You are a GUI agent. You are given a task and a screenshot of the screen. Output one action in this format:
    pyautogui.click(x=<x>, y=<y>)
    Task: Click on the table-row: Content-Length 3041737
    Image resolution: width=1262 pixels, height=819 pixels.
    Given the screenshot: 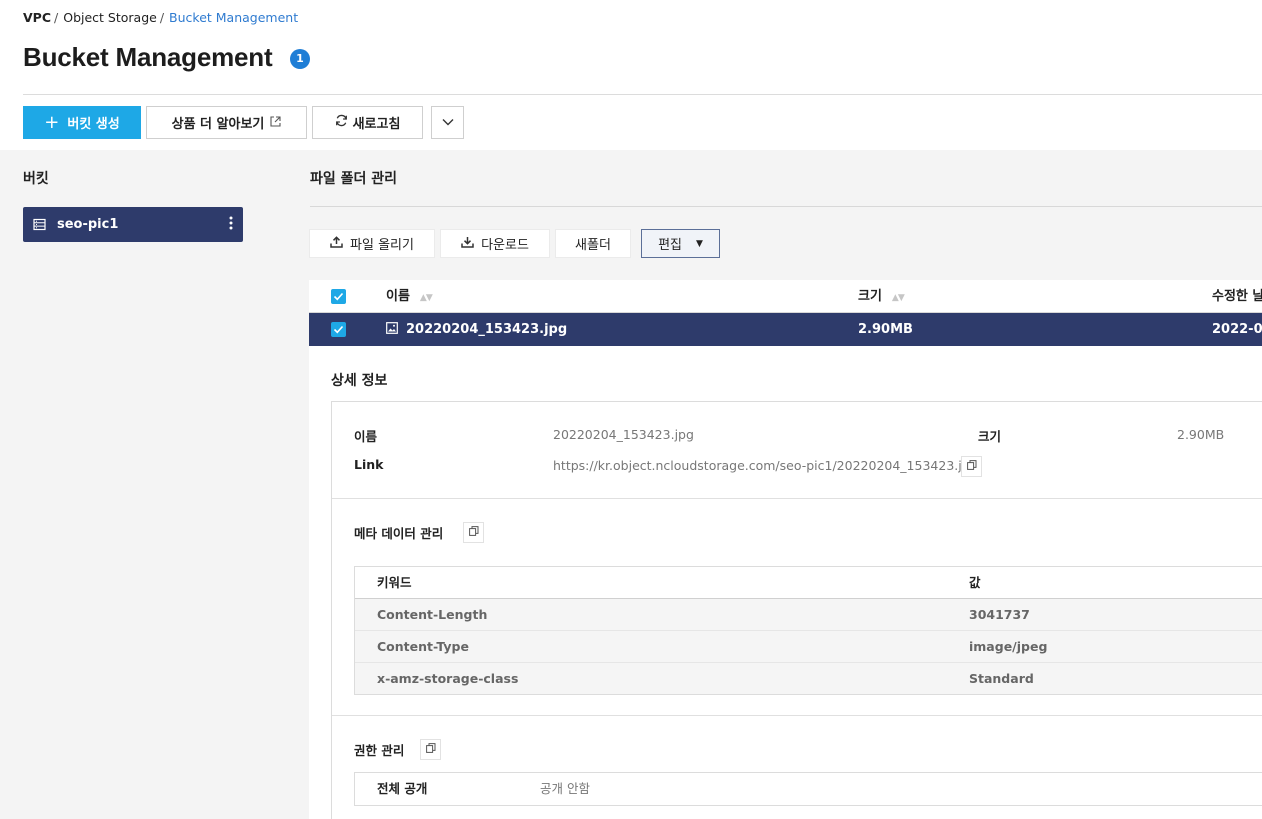 What is the action you would take?
    pyautogui.click(x=808, y=615)
    